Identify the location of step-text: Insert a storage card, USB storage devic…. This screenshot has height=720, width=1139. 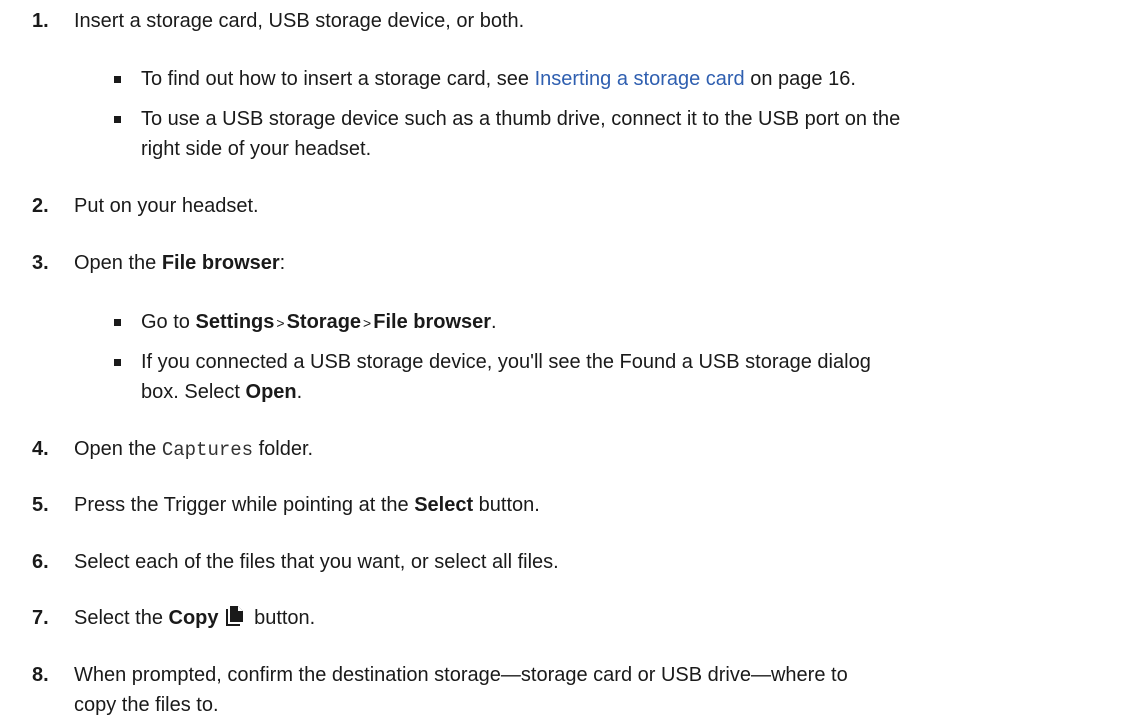
(299, 21).